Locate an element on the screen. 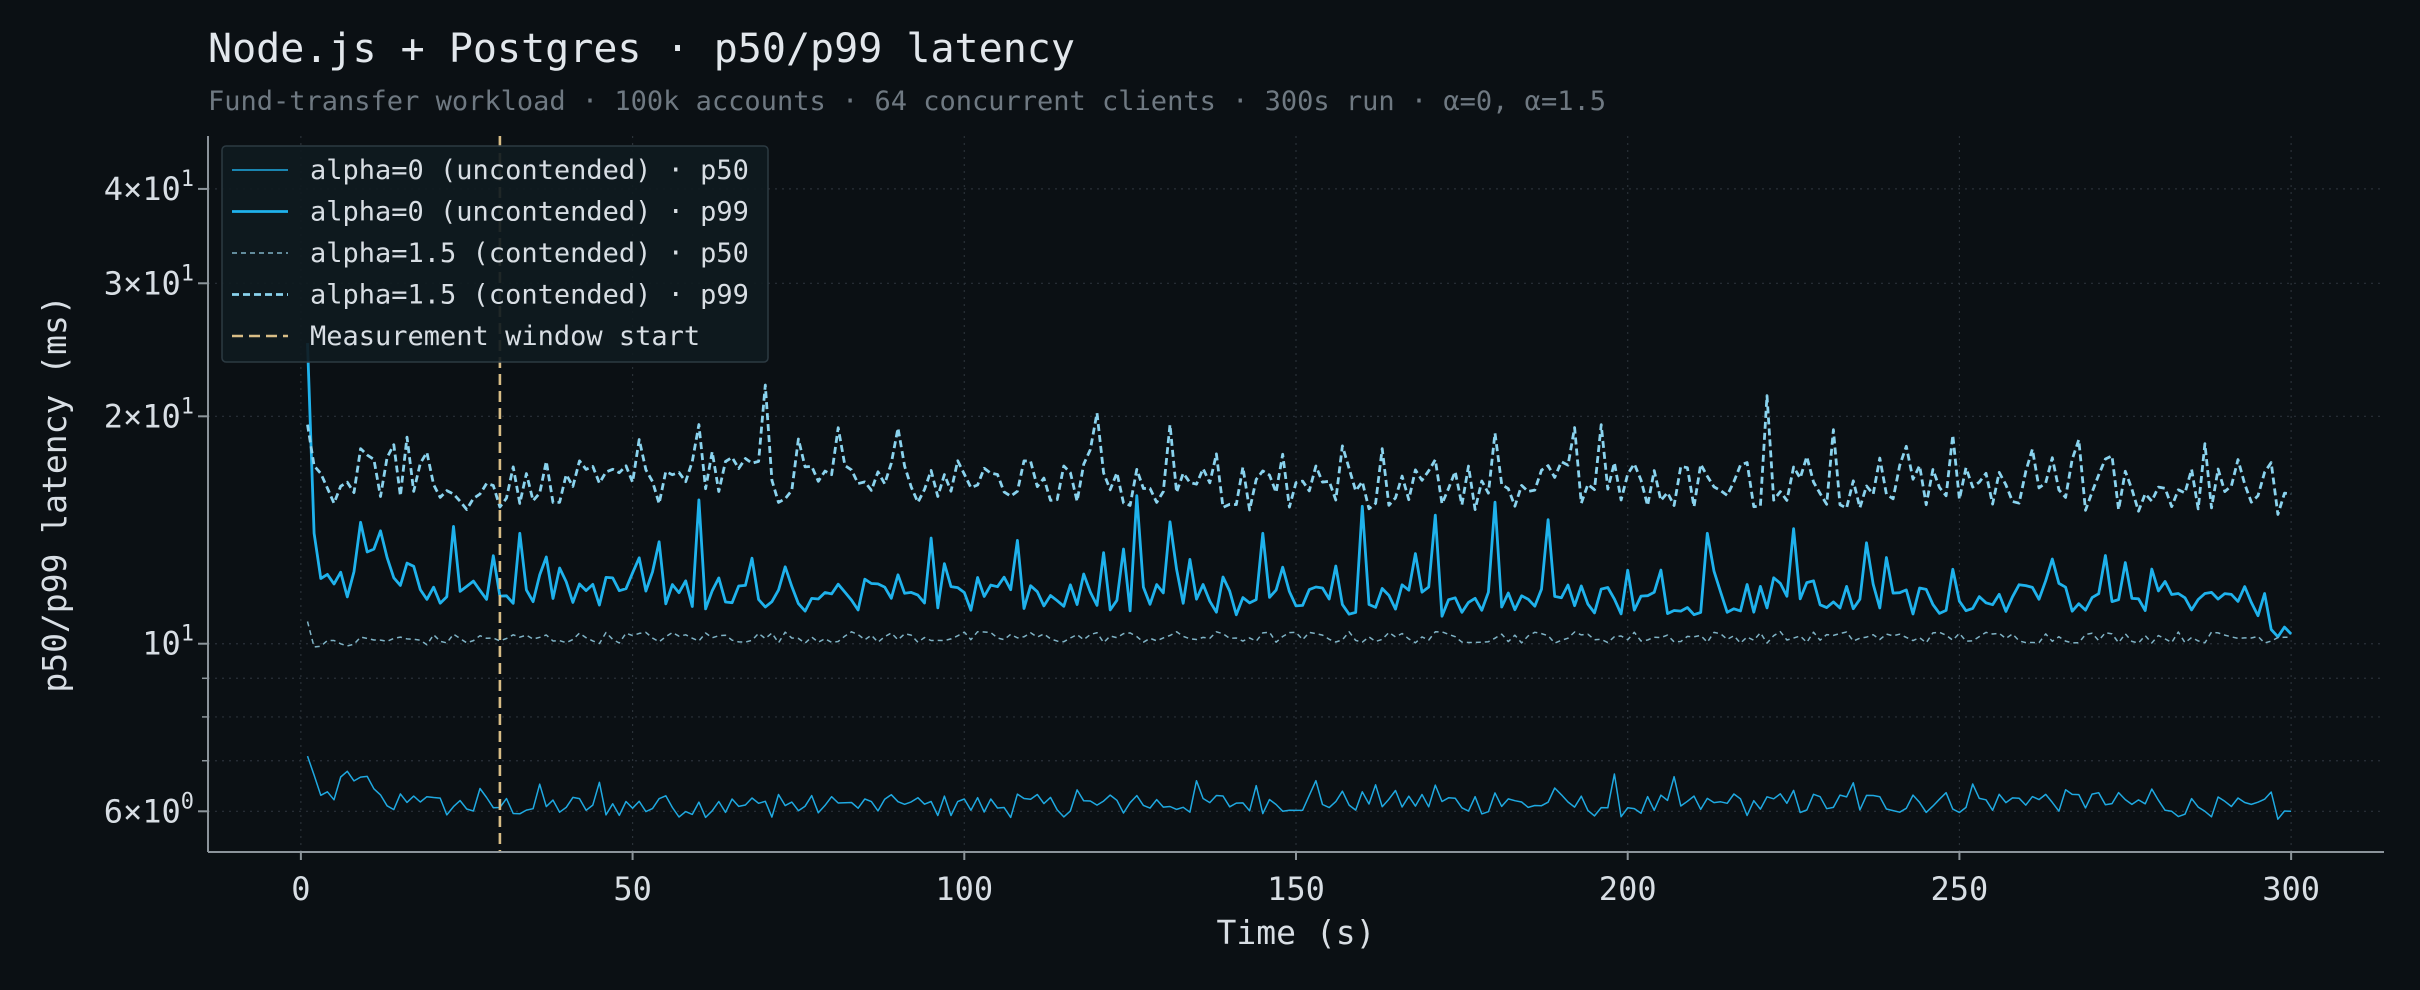 Image resolution: width=2420 pixels, height=990 pixels. x-tick-label: 150 is located at coordinates (1296, 889).